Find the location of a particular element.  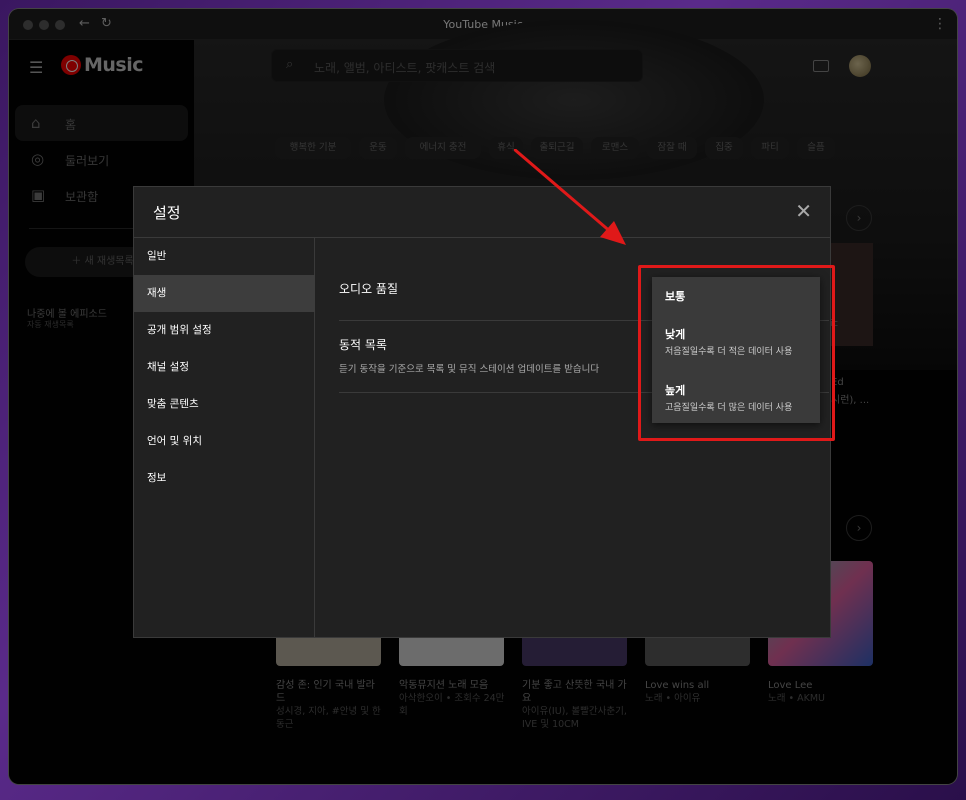

highlight-arrow-icon is located at coordinates (570, 197).